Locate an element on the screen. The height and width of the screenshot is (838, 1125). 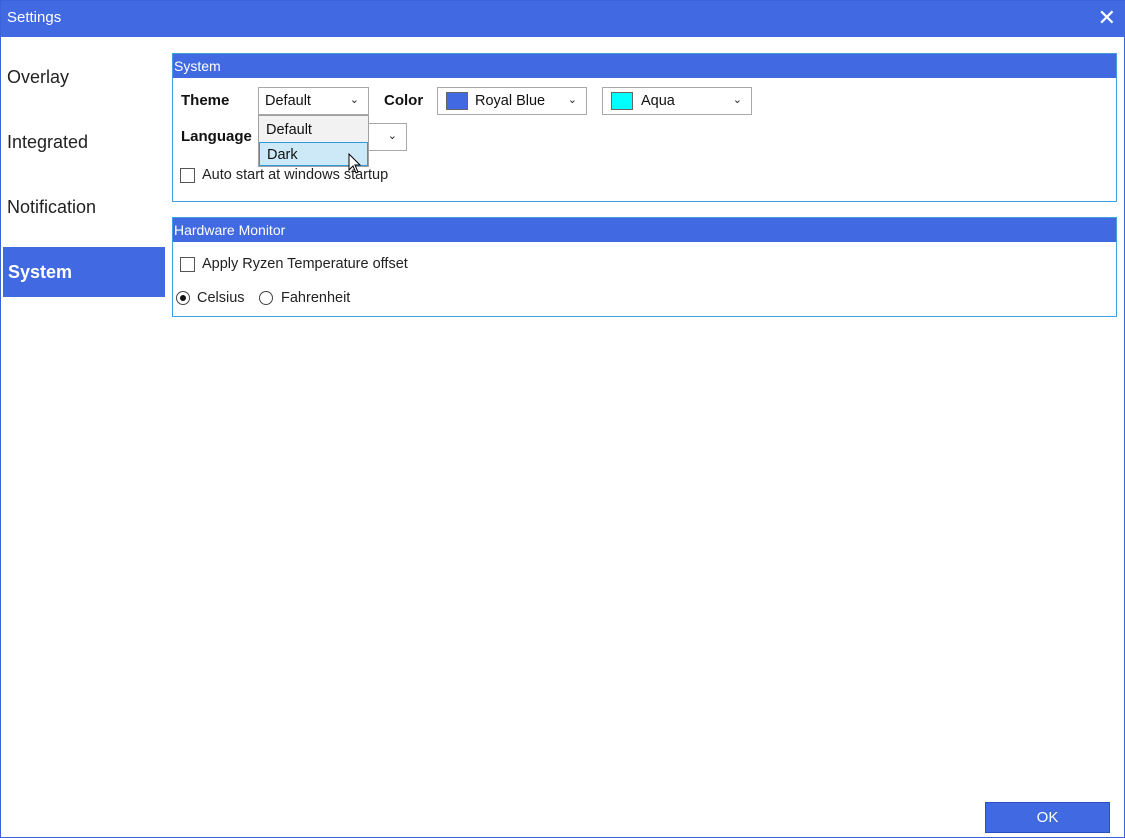
nav-item-overlay: Overlay is located at coordinates (38, 77).